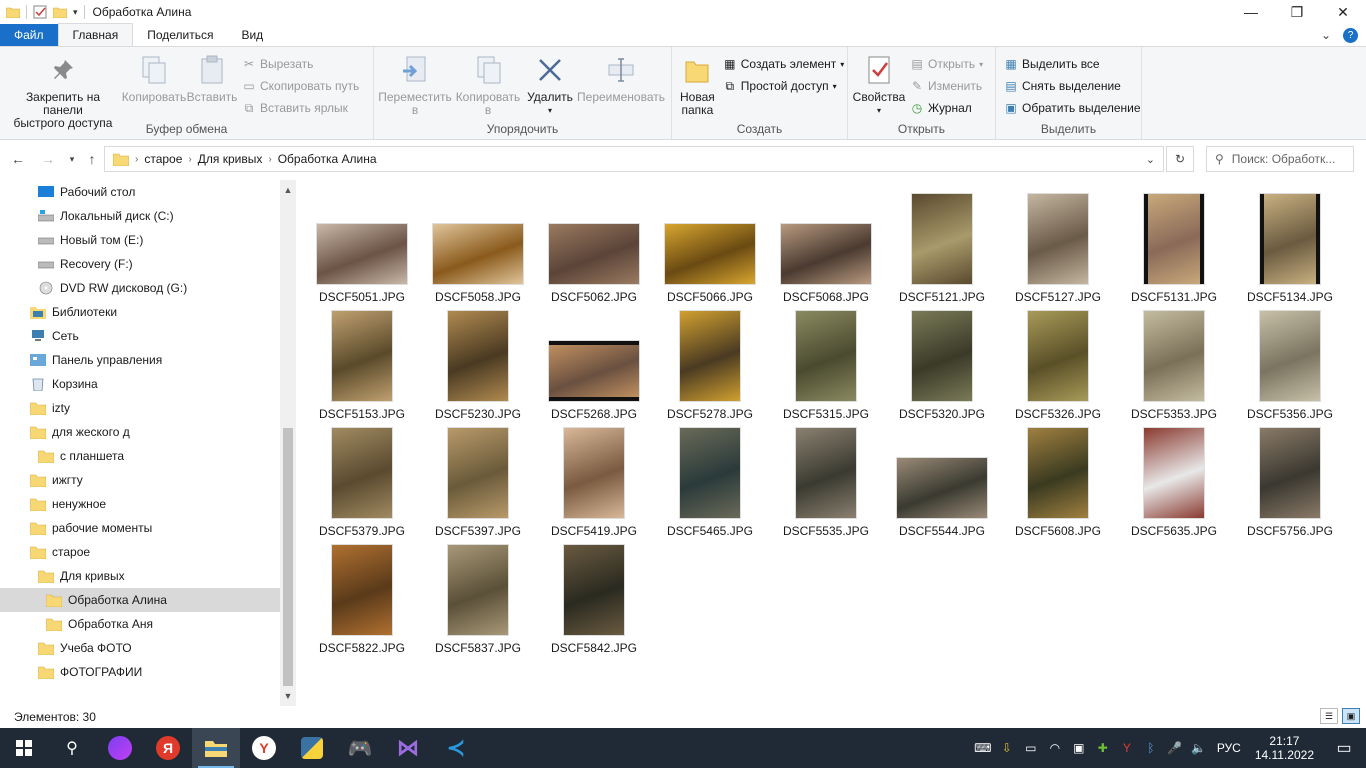  Describe the element at coordinates (594, 365) in the screenshot. I see `file-item: DSCF5268.JPG` at that location.